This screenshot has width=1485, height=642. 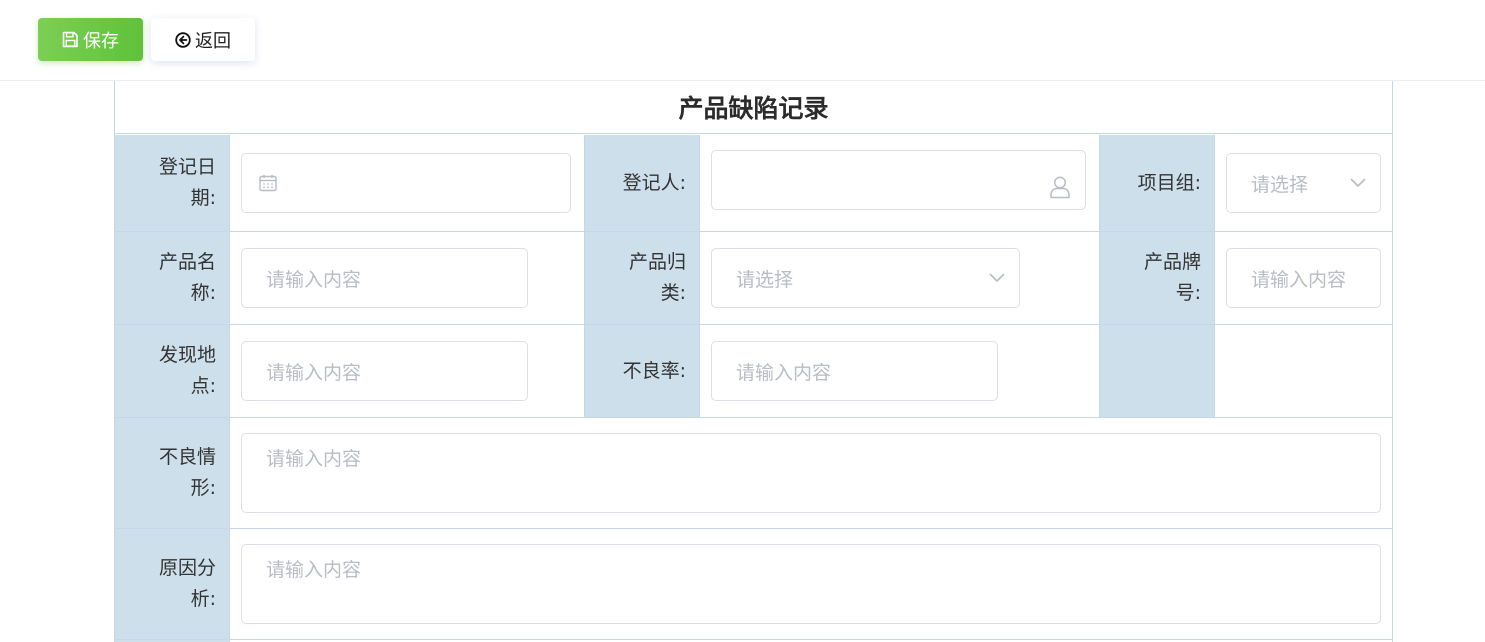 What do you see at coordinates (384, 371) in the screenshot?
I see `discovery-location-input: 请输入内容` at bounding box center [384, 371].